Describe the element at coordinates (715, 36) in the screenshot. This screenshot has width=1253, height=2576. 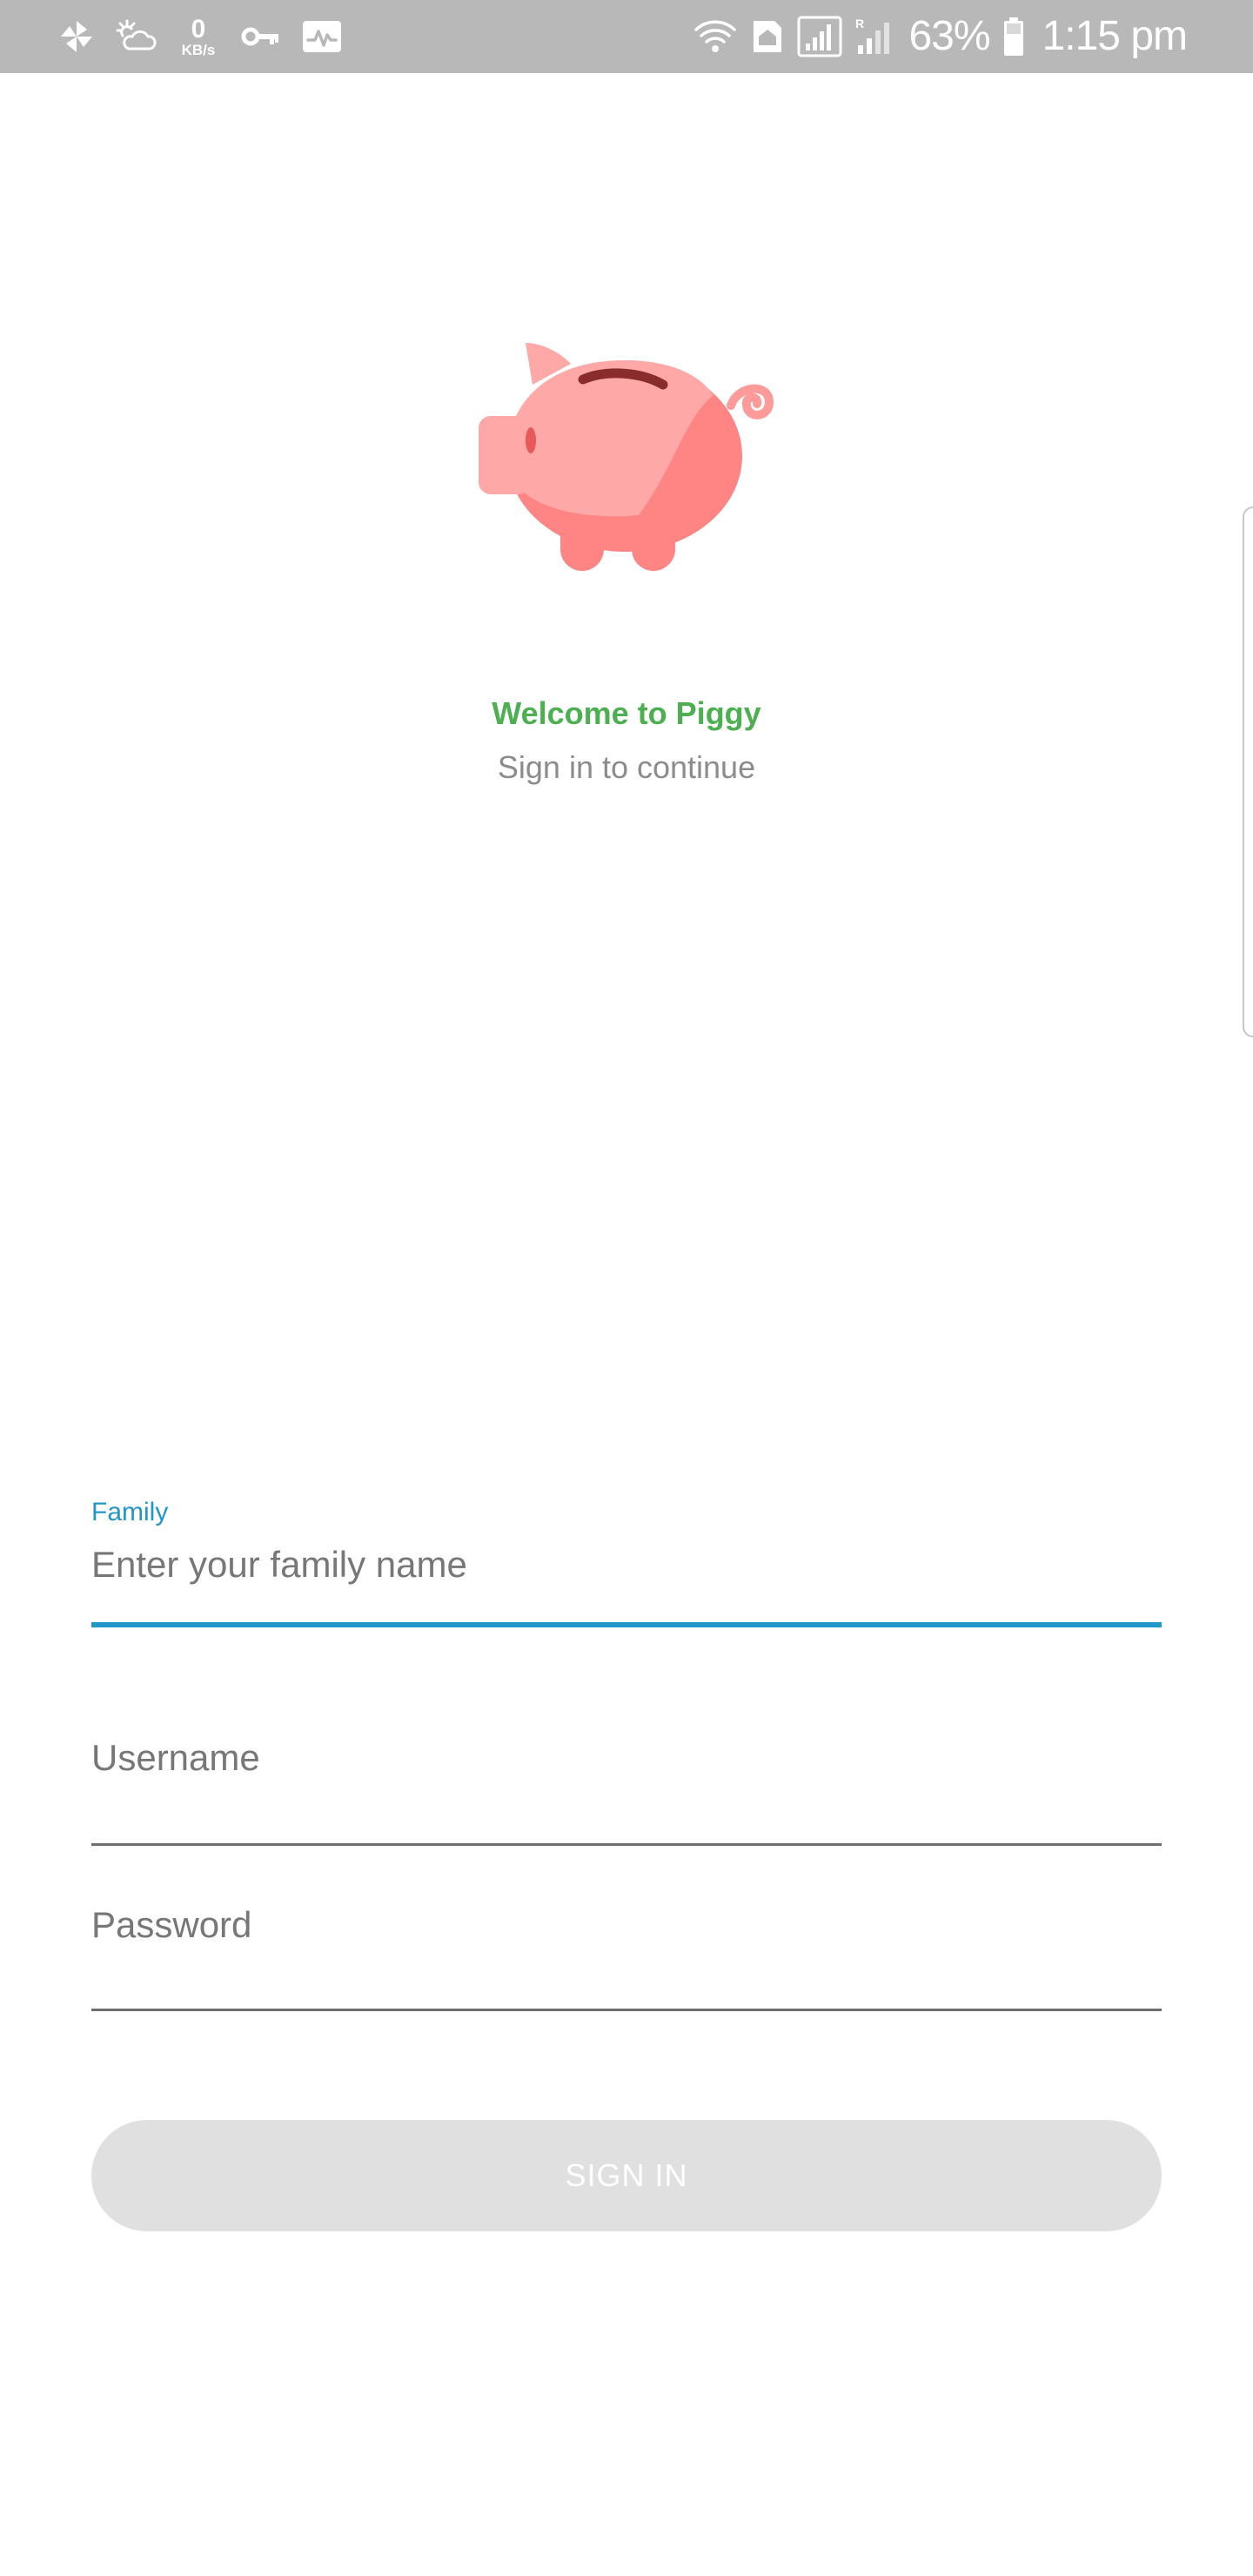
I see `wifi-icon` at that location.